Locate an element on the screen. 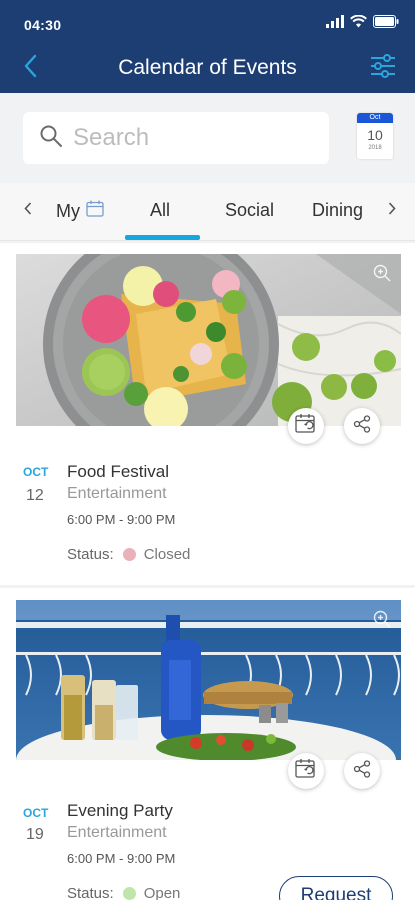  tab-label: Social is located at coordinates (250, 210).